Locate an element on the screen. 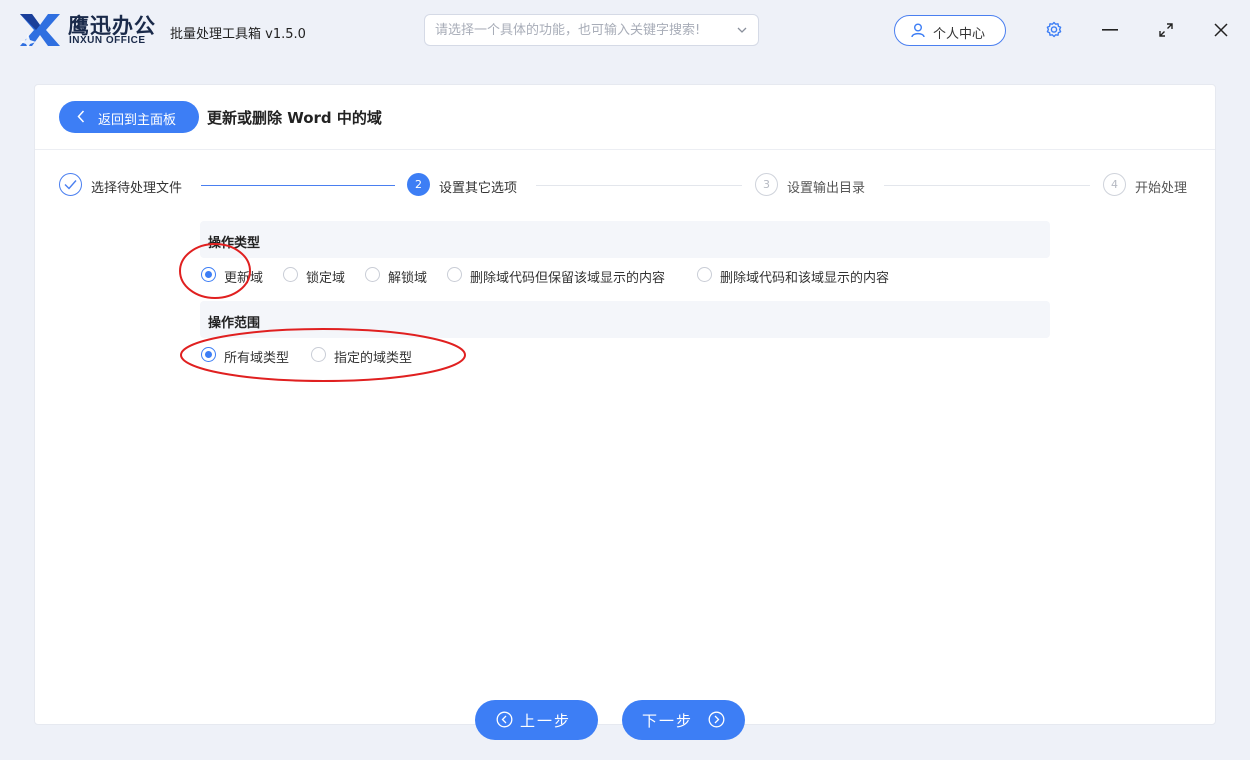 Image resolution: width=1250 pixels, height=760 pixels. radio-specified-field-types: 指定的域类型 is located at coordinates (367, 355).